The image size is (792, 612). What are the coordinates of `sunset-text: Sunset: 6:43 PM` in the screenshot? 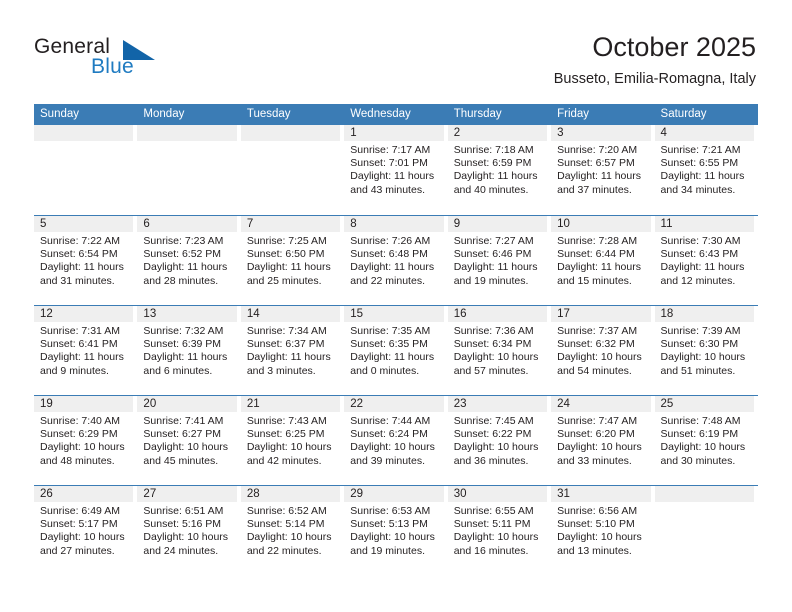 It's located at (699, 254).